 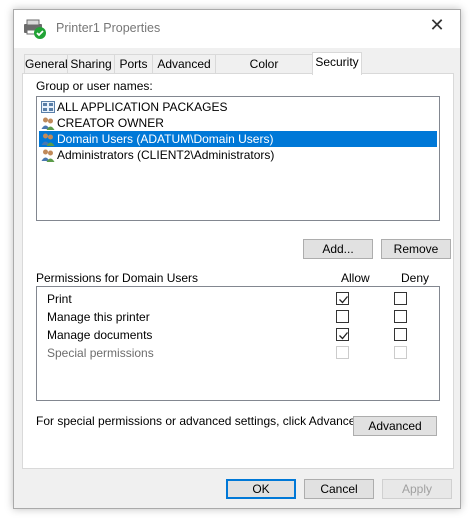 I want to click on allow-header: Allow, so click(x=355, y=278).